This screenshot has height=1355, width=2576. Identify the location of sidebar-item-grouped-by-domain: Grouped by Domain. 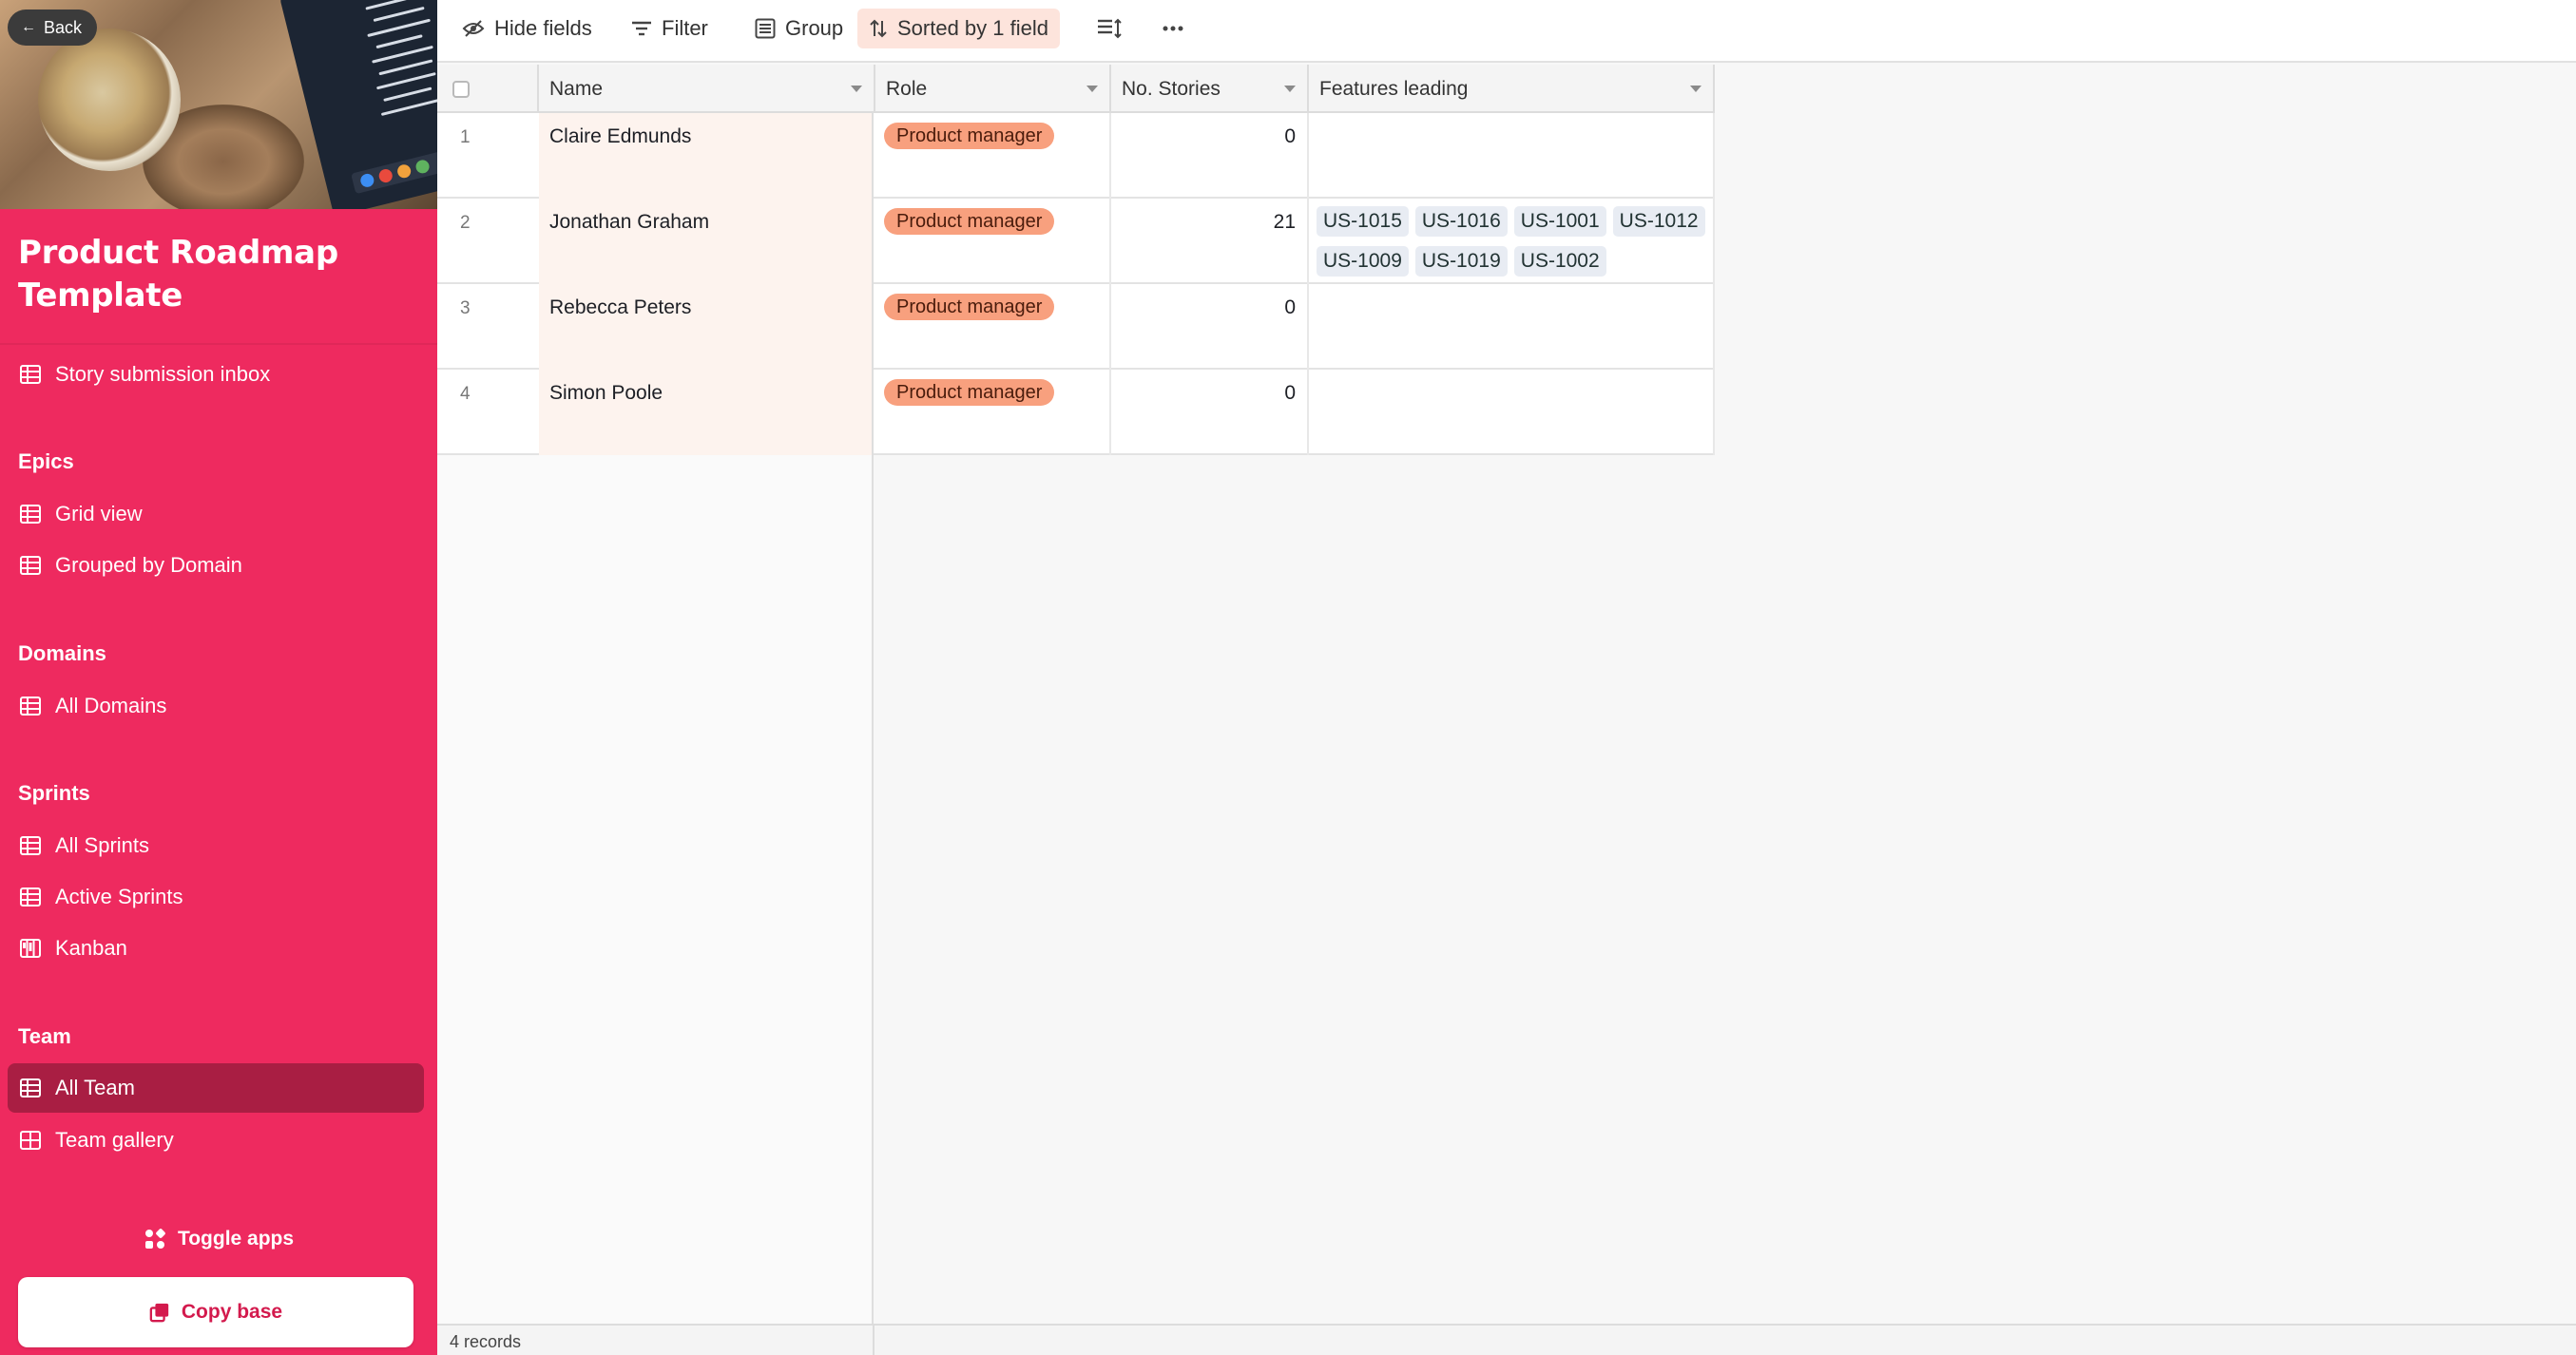
(216, 565).